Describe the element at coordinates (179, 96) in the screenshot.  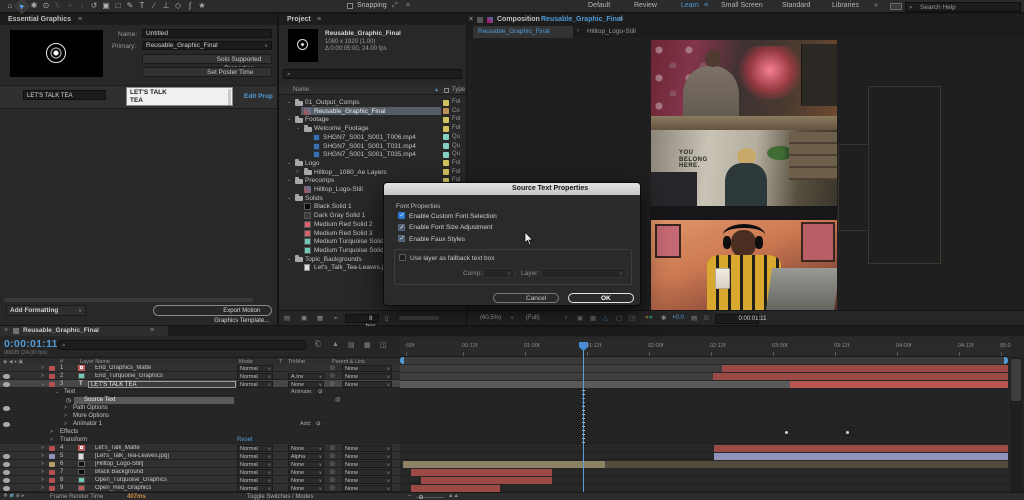
I see `eg-text-value-box: LET'S TALK TEA` at that location.